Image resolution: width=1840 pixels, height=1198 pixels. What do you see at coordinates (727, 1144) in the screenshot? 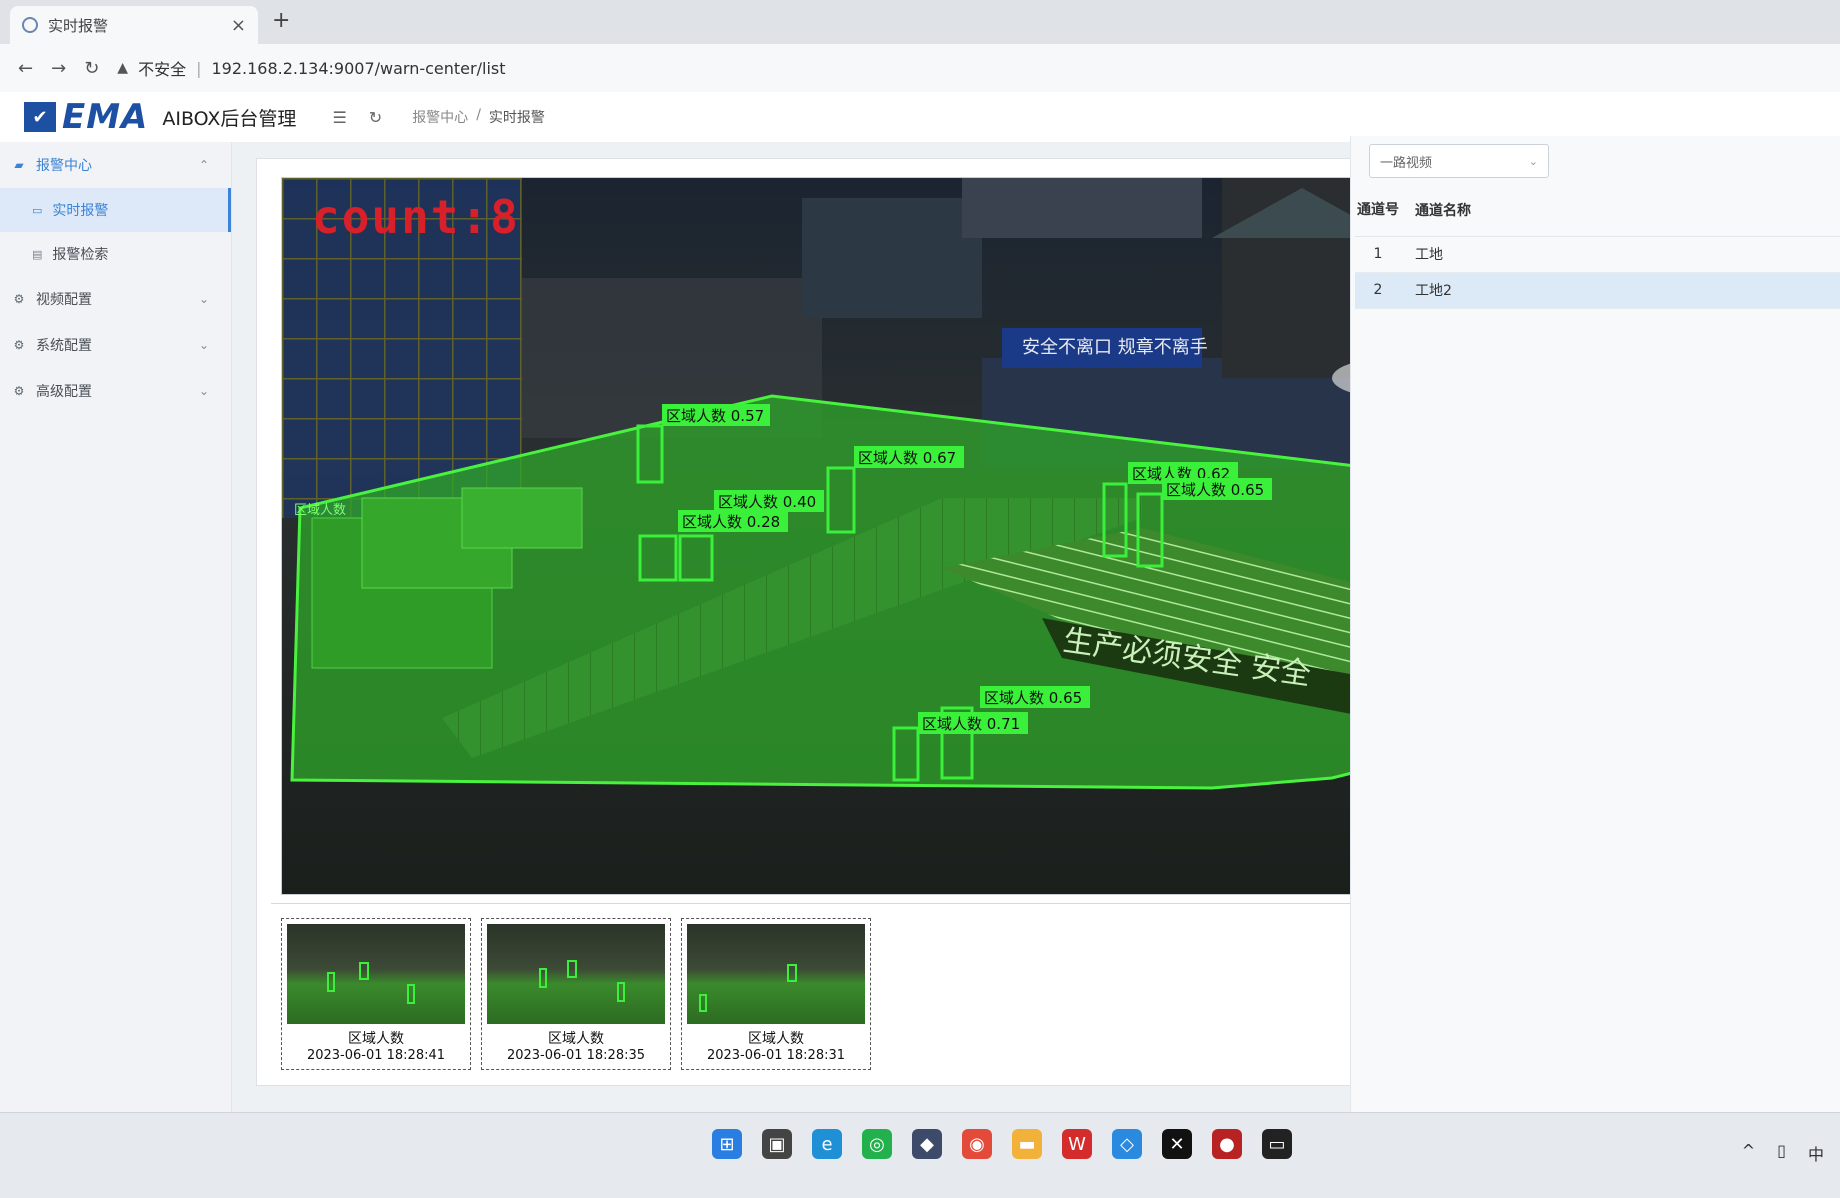
I see `windows-start-icon: ⊞` at bounding box center [727, 1144].